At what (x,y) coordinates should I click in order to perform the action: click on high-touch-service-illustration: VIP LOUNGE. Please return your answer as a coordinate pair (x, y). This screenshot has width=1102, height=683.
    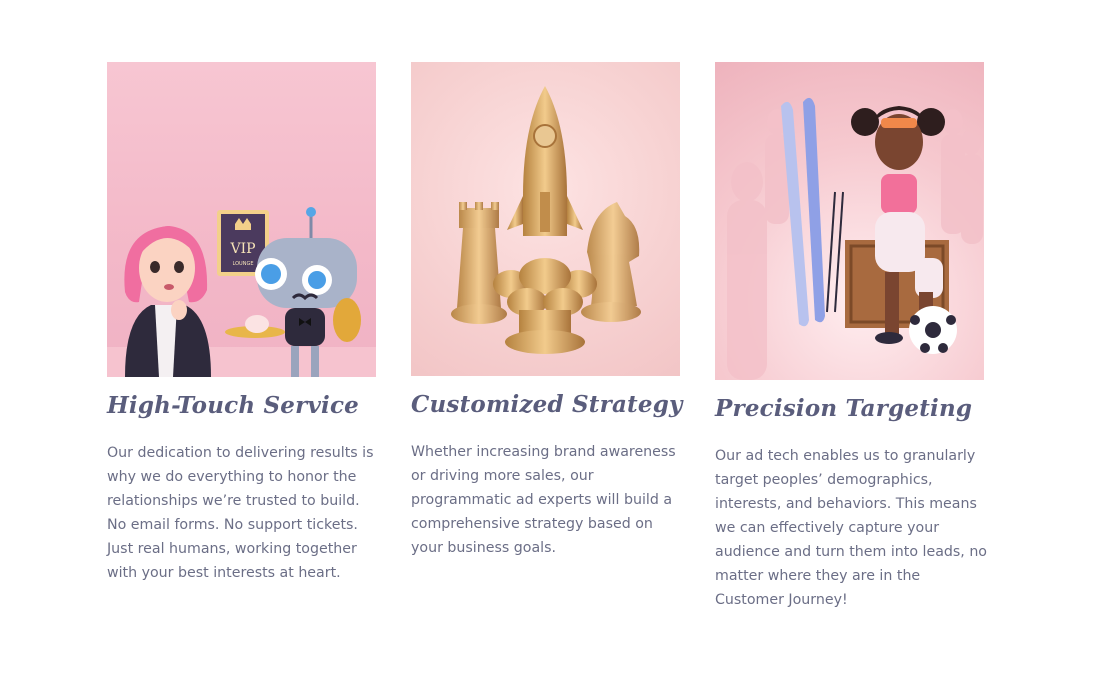
    Looking at the image, I should click on (241, 219).